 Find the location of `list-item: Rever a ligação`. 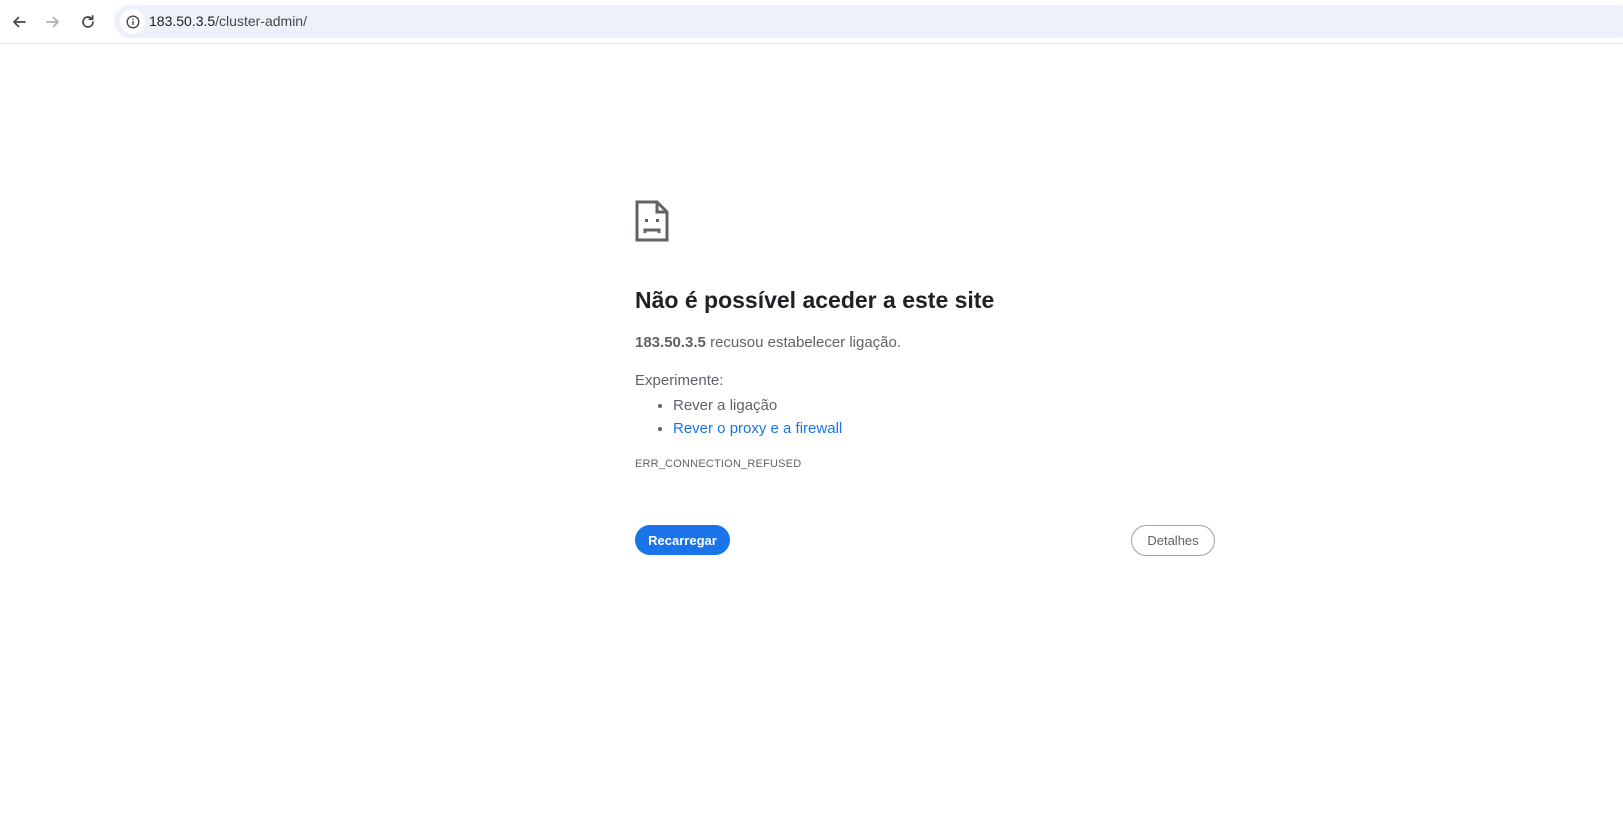

list-item: Rever a ligação is located at coordinates (757, 405).